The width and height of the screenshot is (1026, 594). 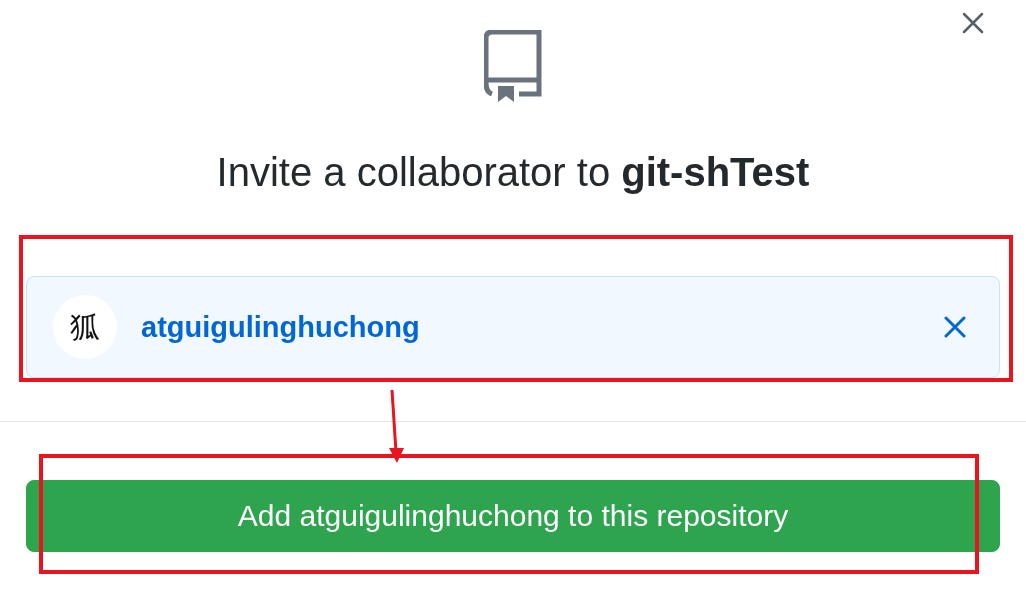 I want to click on book-icon, so click(x=513, y=66).